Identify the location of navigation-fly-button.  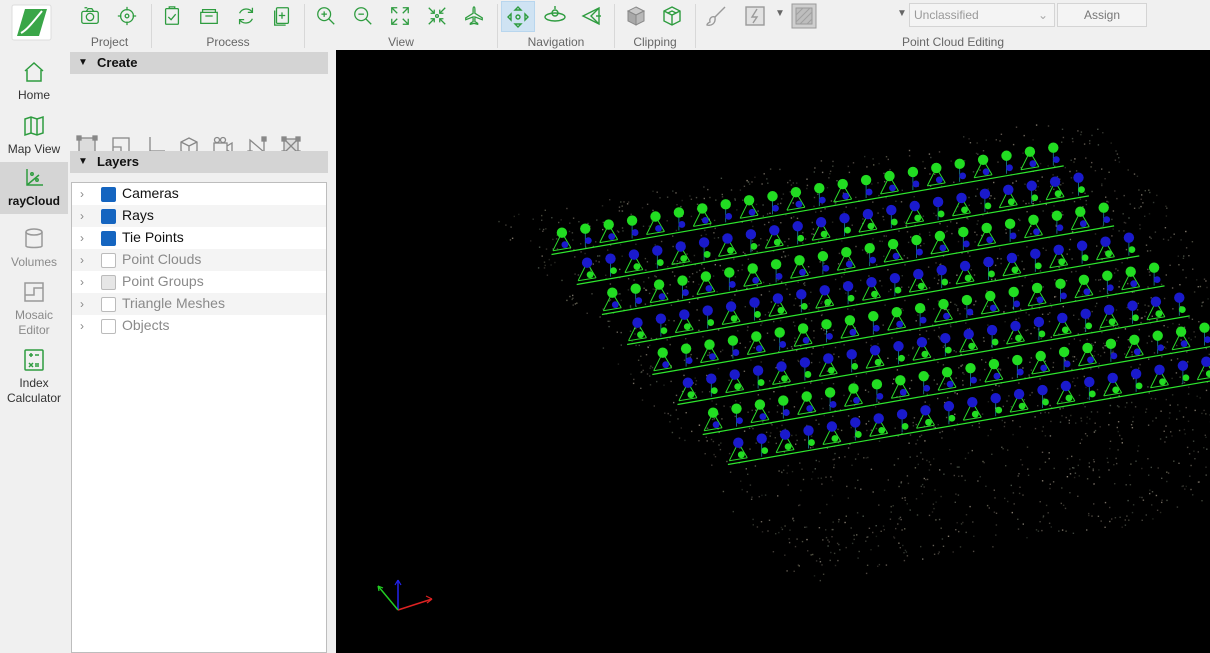
(591, 16).